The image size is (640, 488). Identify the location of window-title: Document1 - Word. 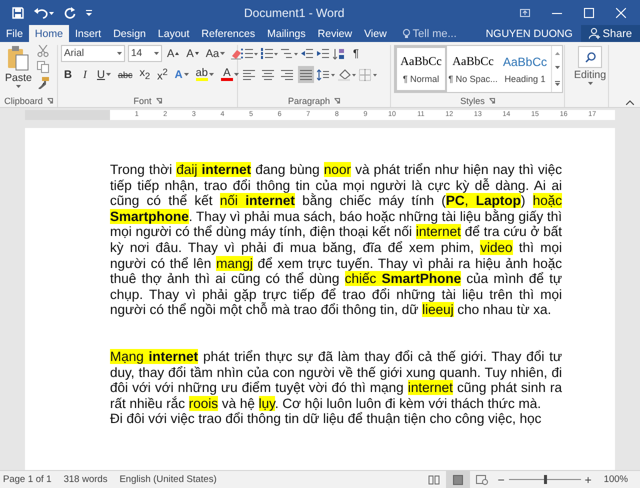
(295, 13).